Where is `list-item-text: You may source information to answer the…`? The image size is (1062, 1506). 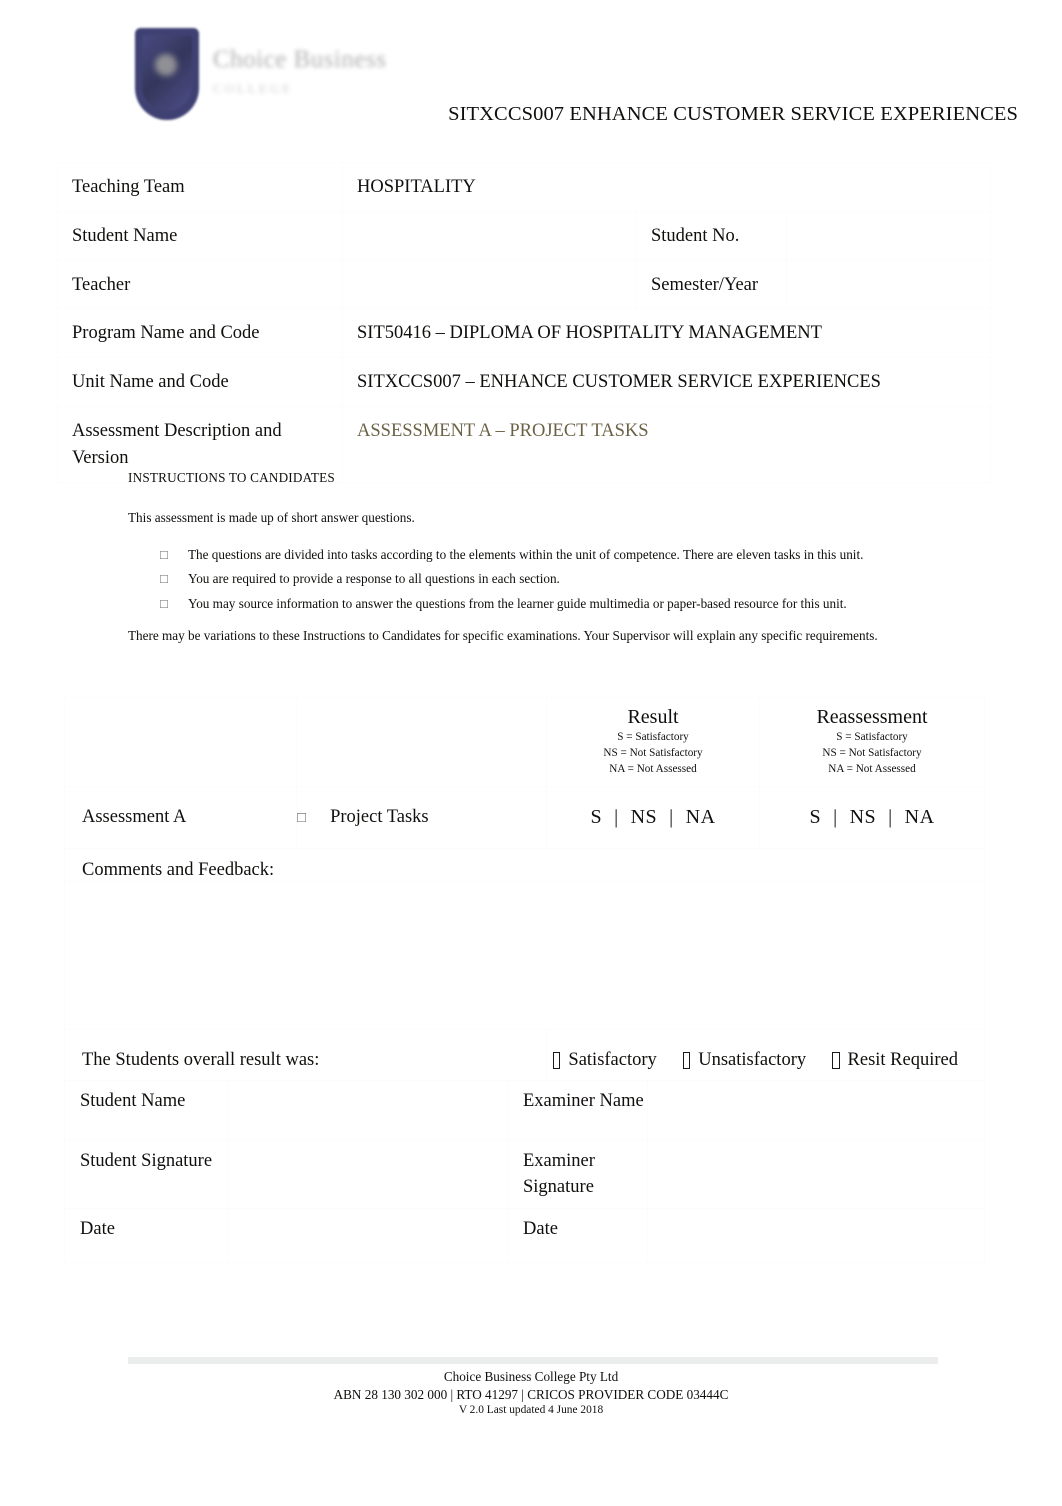
list-item-text: You may source information to answer the… is located at coordinates (517, 604).